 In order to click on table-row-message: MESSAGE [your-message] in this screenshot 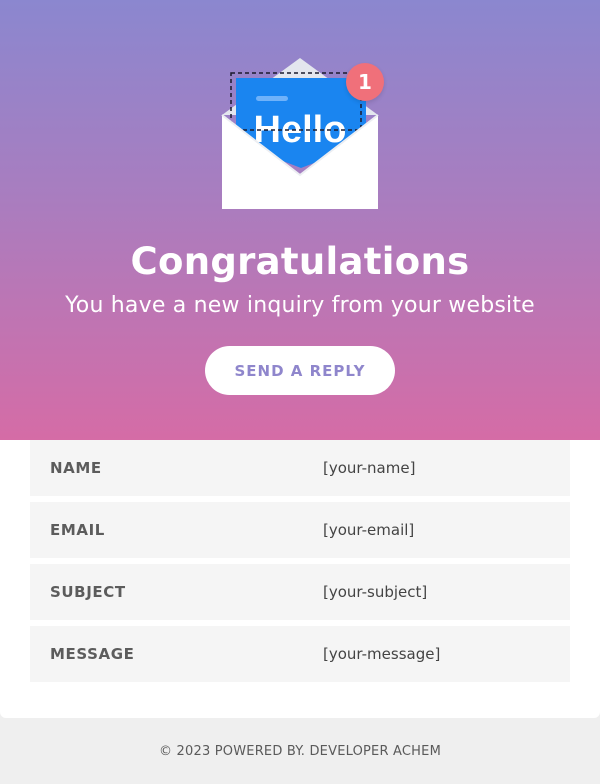, I will do `click(300, 654)`.